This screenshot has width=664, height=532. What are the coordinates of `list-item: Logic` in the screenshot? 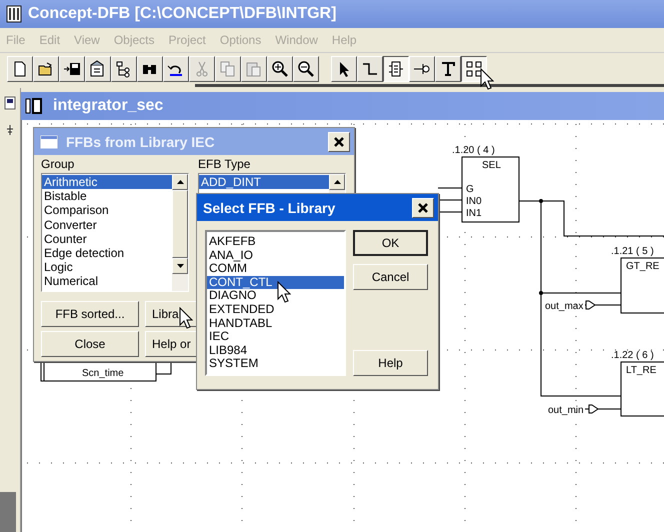 It's located at (107, 267).